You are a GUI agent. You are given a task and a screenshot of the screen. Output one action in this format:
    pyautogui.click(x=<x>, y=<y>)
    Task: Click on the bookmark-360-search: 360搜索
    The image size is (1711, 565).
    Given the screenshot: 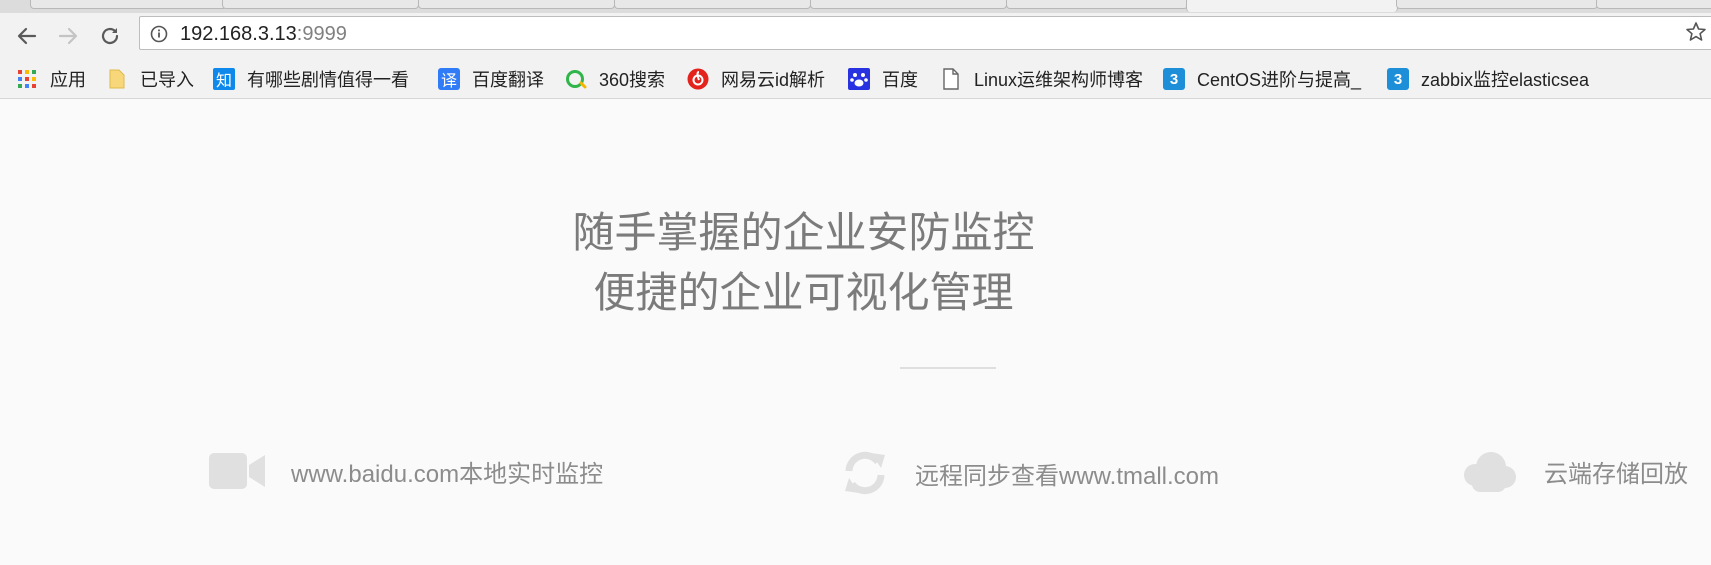 What is the action you would take?
    pyautogui.click(x=622, y=79)
    